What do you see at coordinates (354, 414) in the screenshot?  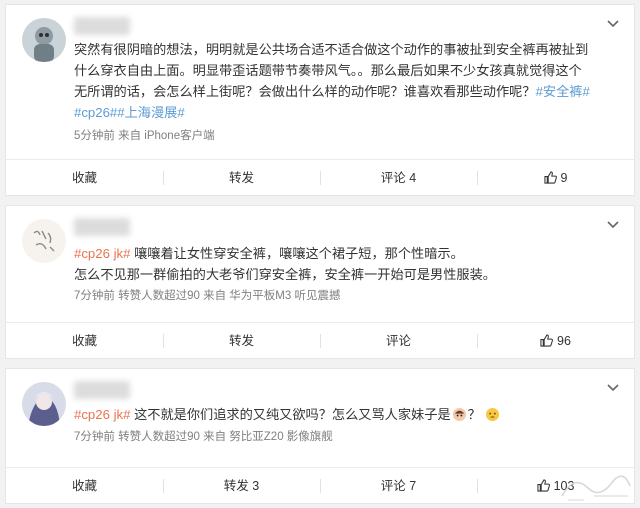 I see `post-text: #cp26 jk# 这不就是你们追求的又纯又欲吗？怎么又骂人家妹子是？` at bounding box center [354, 414].